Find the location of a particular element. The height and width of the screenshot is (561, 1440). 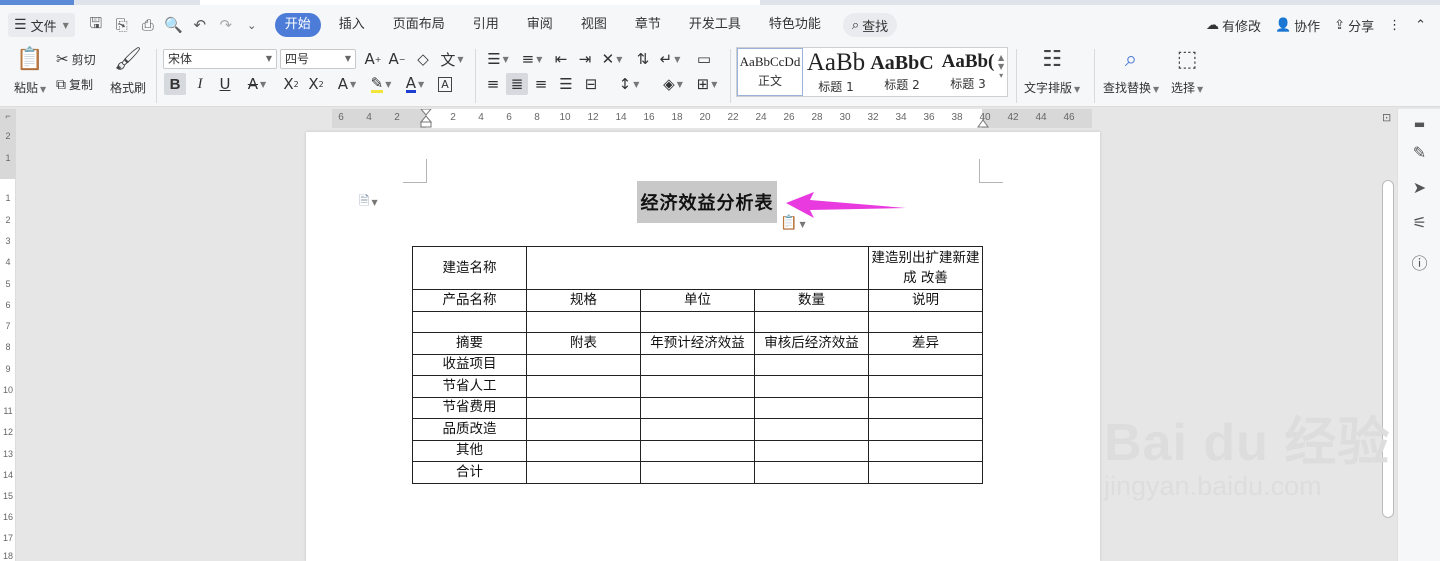

style-heading-3: AaBb( 标题 3 is located at coordinates (968, 72).